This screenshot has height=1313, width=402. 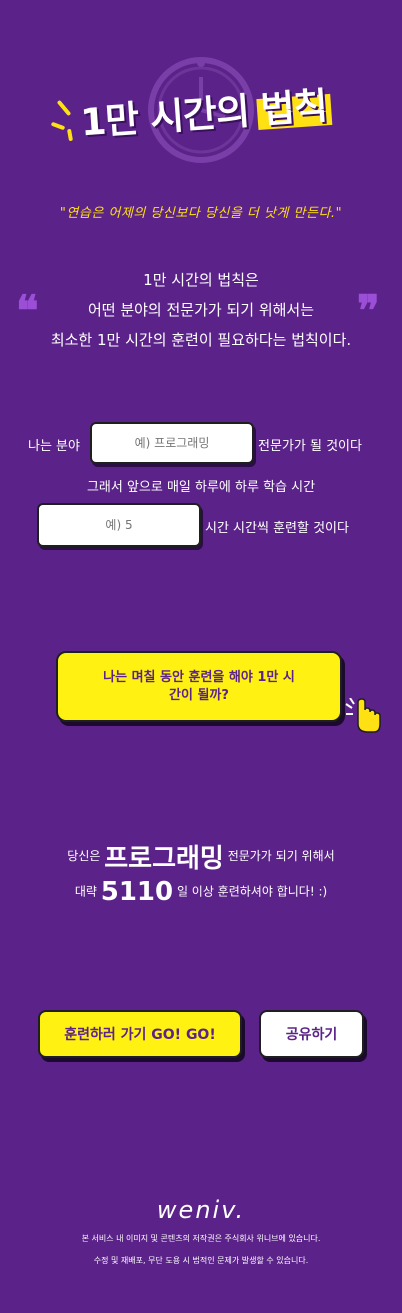 I want to click on days-prefix: 대략, so click(x=85, y=891).